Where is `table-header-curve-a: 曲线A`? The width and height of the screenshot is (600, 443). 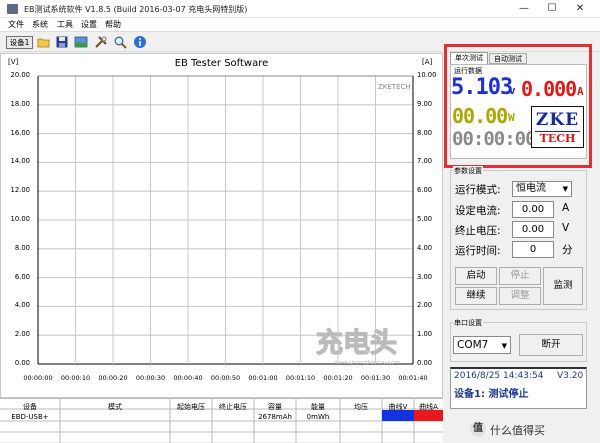 table-header-curve-a: 曲线A is located at coordinates (428, 407).